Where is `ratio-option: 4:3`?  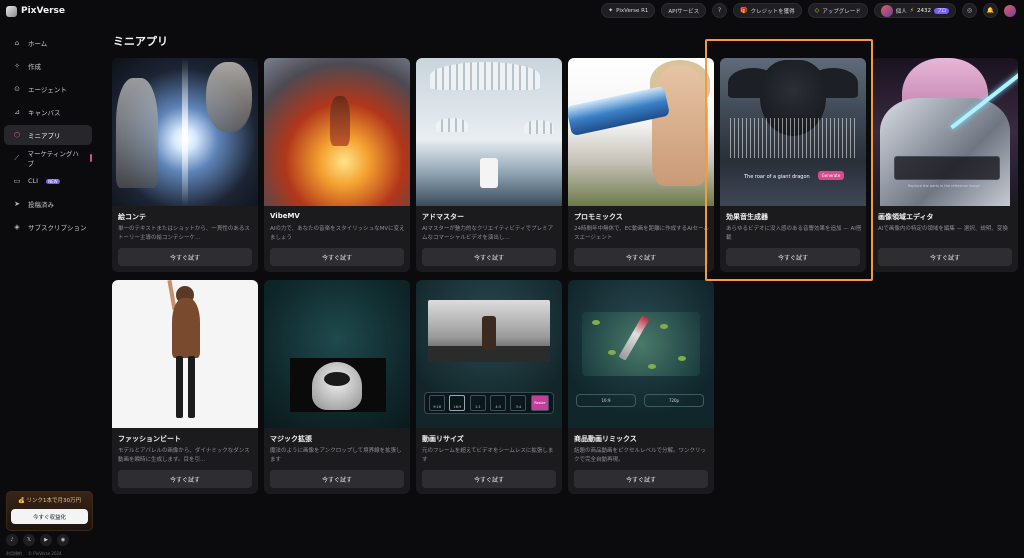
ratio-option: 4:3 is located at coordinates (498, 403).